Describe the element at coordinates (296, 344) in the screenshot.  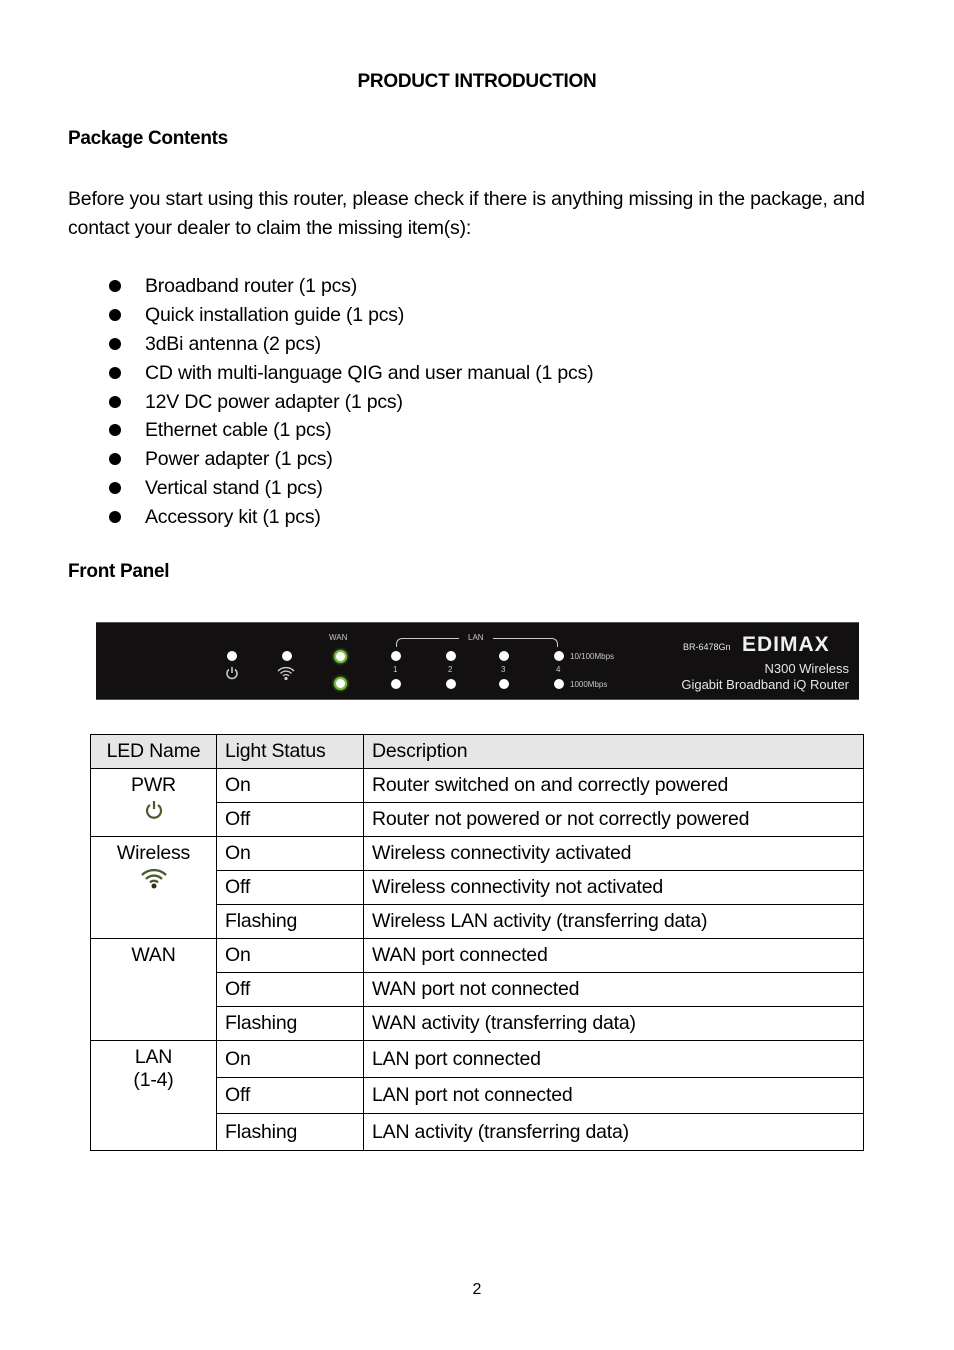
I see `list-item: 3dBi antenna (2 pcs)` at that location.